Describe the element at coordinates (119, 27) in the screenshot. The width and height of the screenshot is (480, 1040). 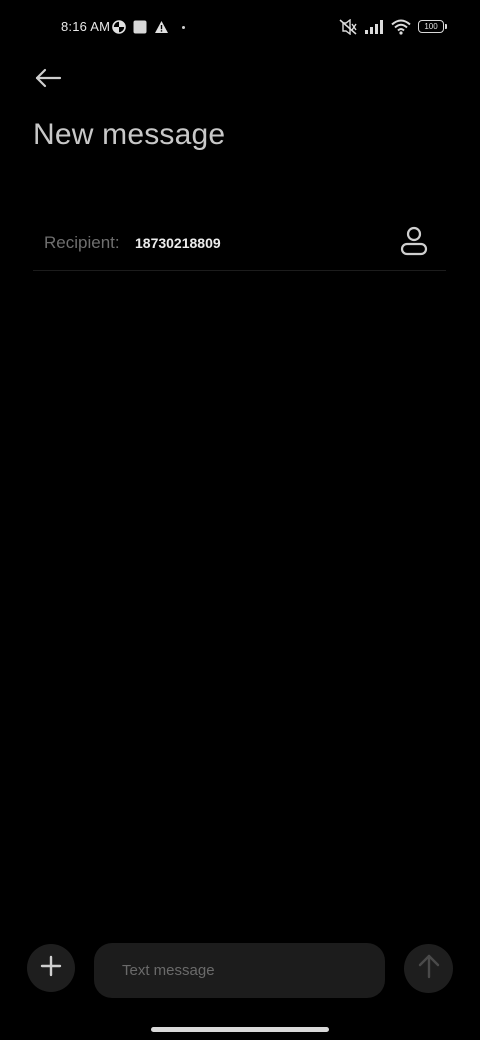
I see `data-saver-icon` at that location.